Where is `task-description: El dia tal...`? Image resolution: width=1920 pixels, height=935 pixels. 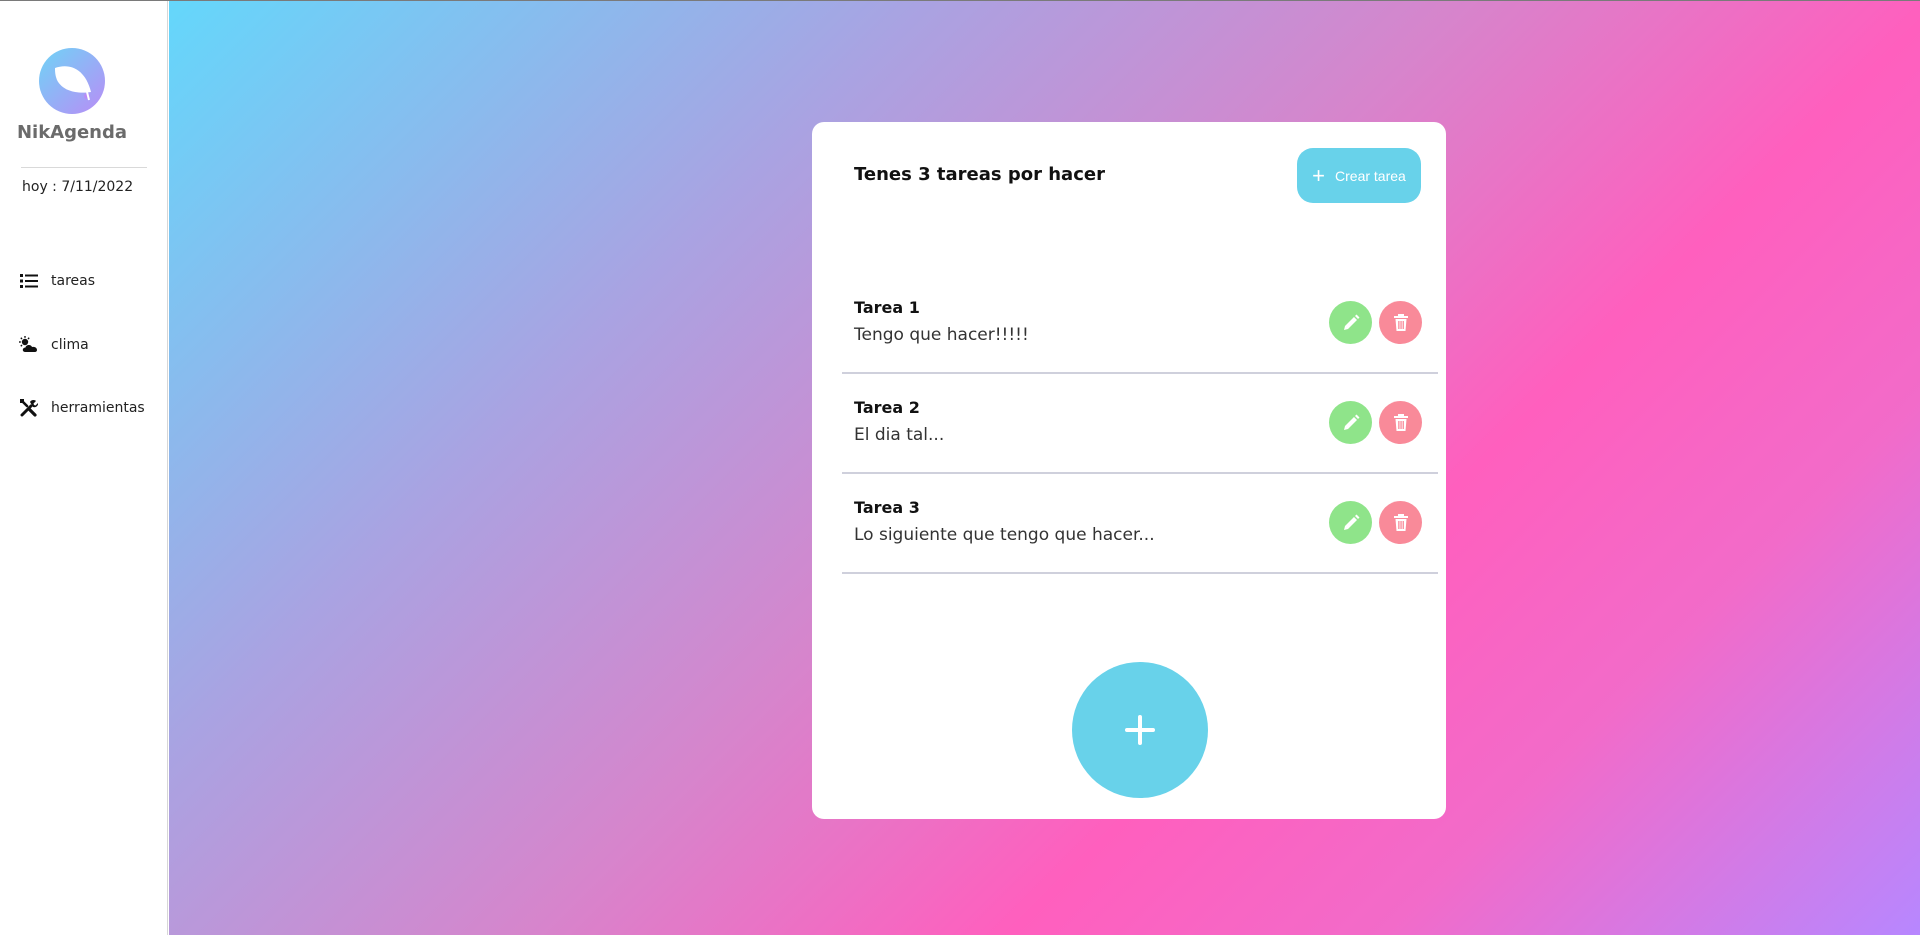 task-description: El dia tal... is located at coordinates (899, 435).